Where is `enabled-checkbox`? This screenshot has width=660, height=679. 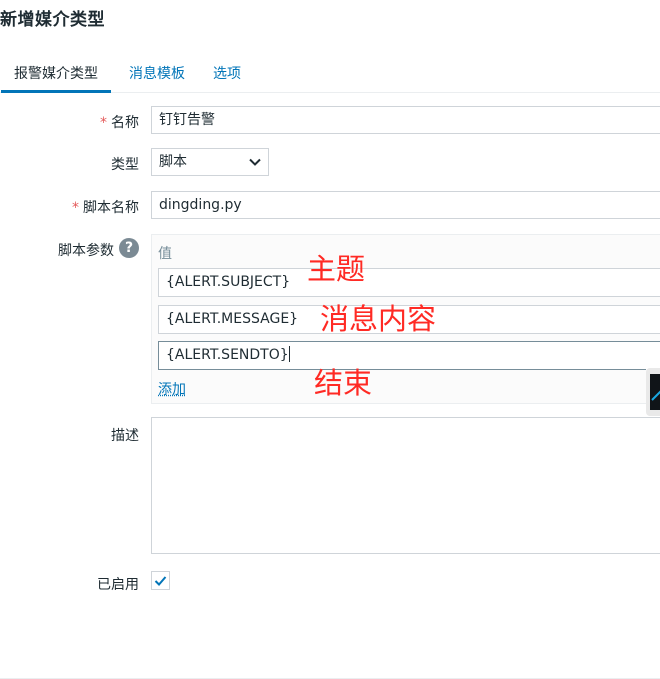
enabled-checkbox is located at coordinates (160, 580).